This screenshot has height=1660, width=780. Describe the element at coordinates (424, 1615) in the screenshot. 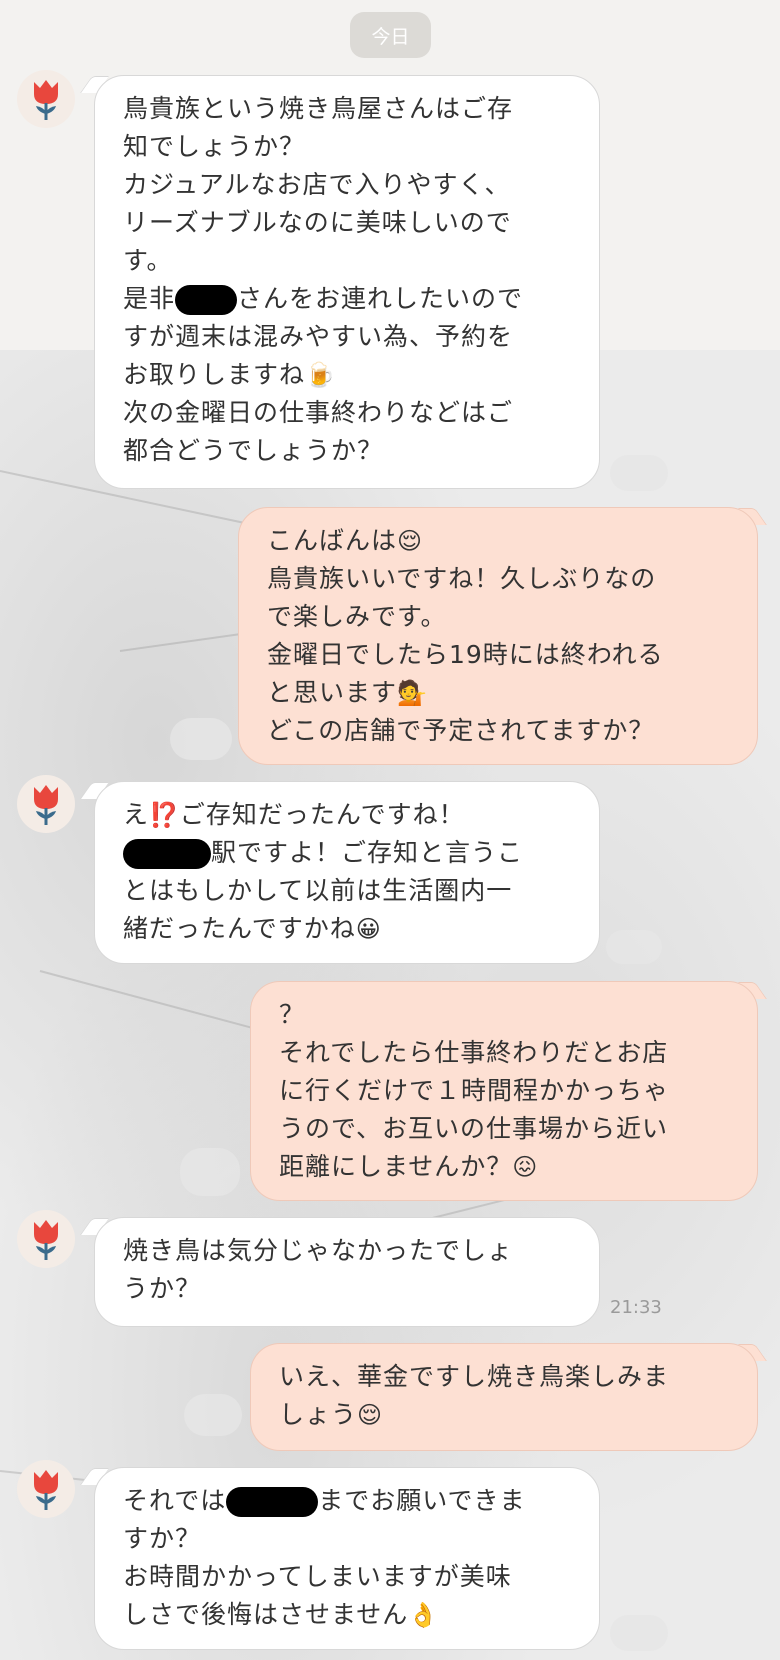

I see `ok-hand-icon: 👌` at that location.